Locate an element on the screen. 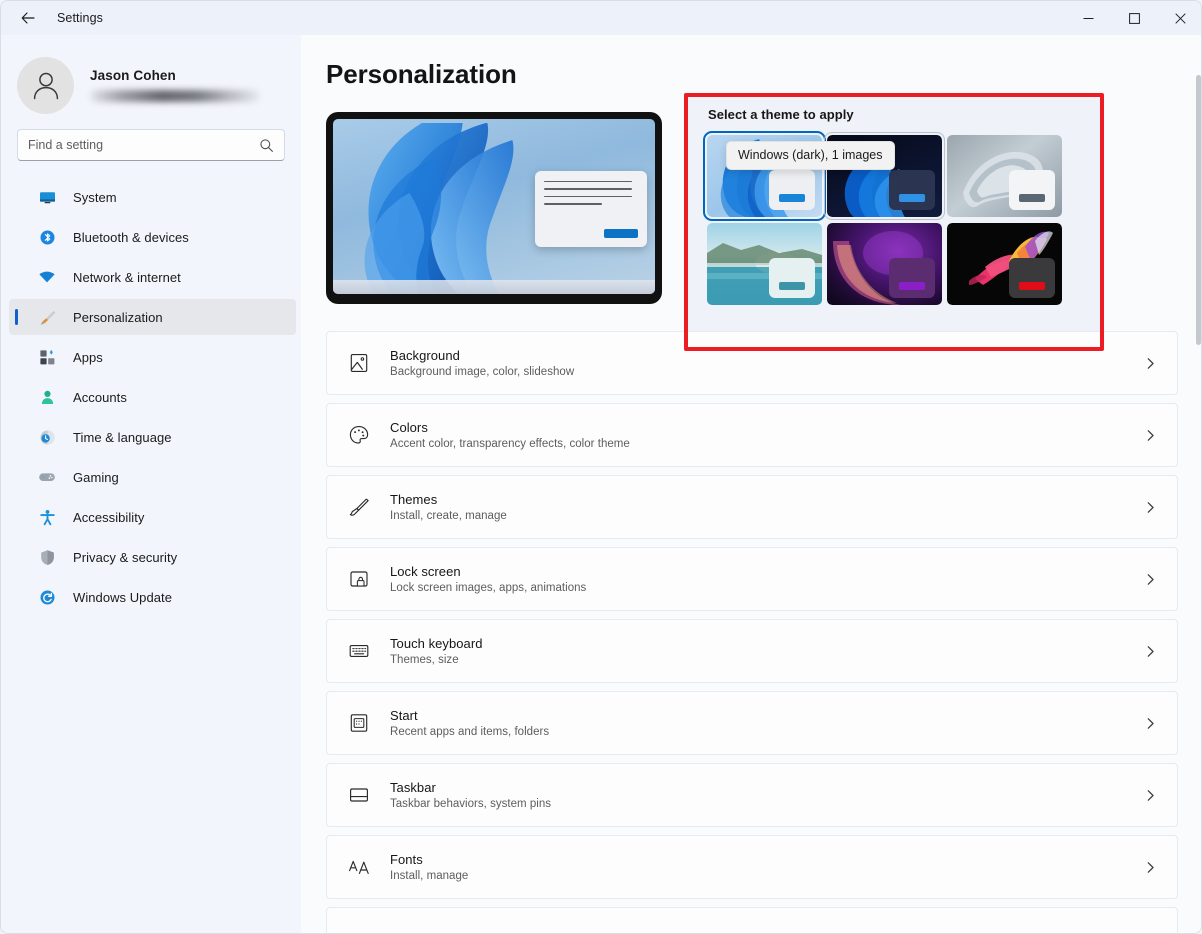  minimize-button is located at coordinates (1088, 18).